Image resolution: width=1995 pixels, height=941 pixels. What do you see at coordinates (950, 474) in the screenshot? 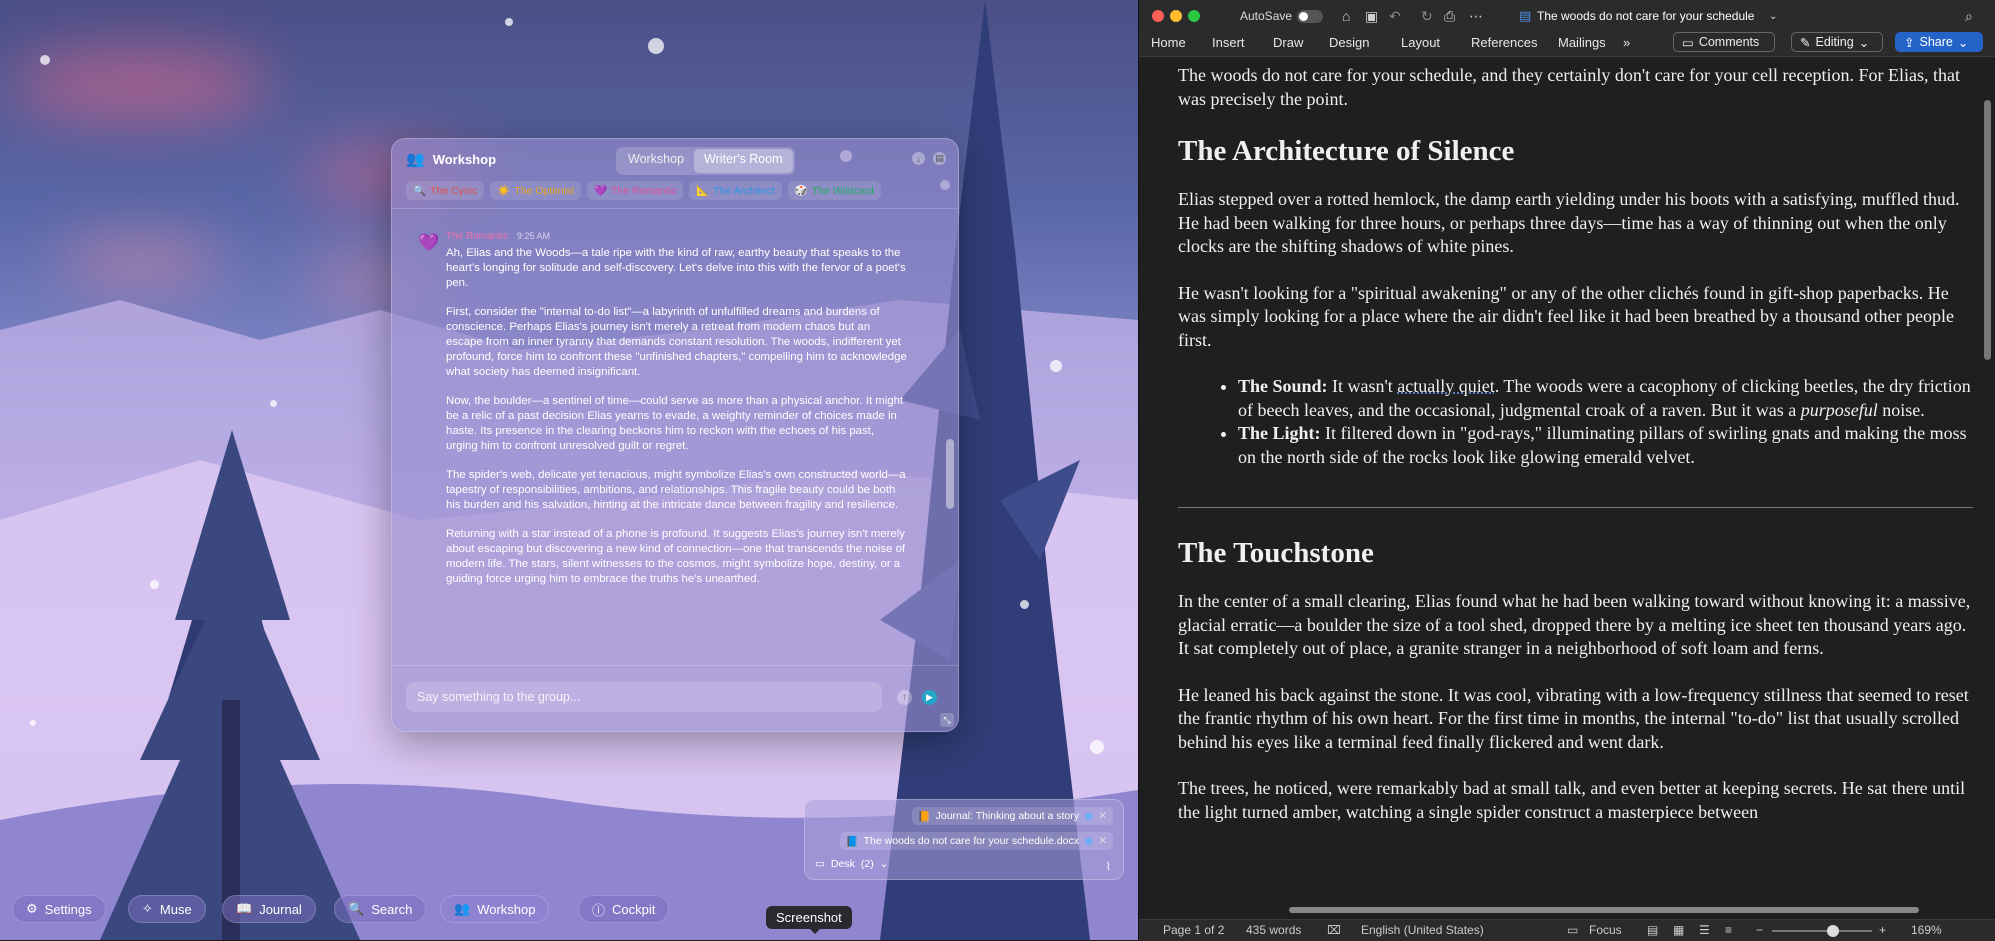
I see `message-scrollbar` at bounding box center [950, 474].